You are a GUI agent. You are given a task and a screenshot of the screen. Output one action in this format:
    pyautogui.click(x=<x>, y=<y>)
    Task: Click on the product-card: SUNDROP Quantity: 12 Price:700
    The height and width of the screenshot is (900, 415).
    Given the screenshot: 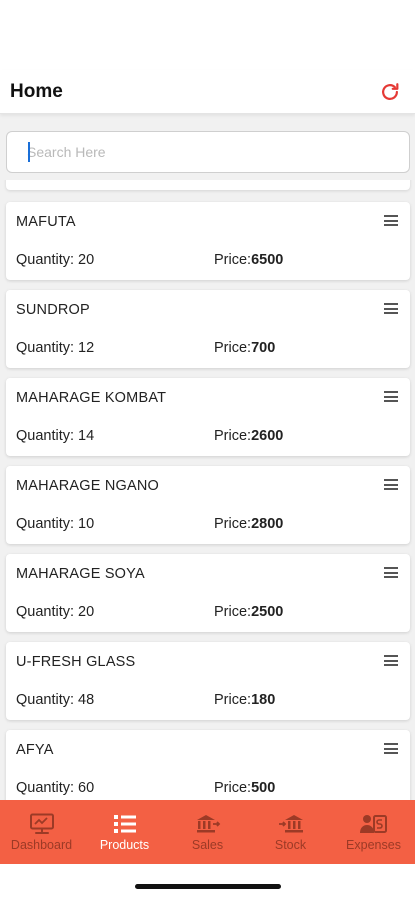 What is the action you would take?
    pyautogui.click(x=208, y=329)
    